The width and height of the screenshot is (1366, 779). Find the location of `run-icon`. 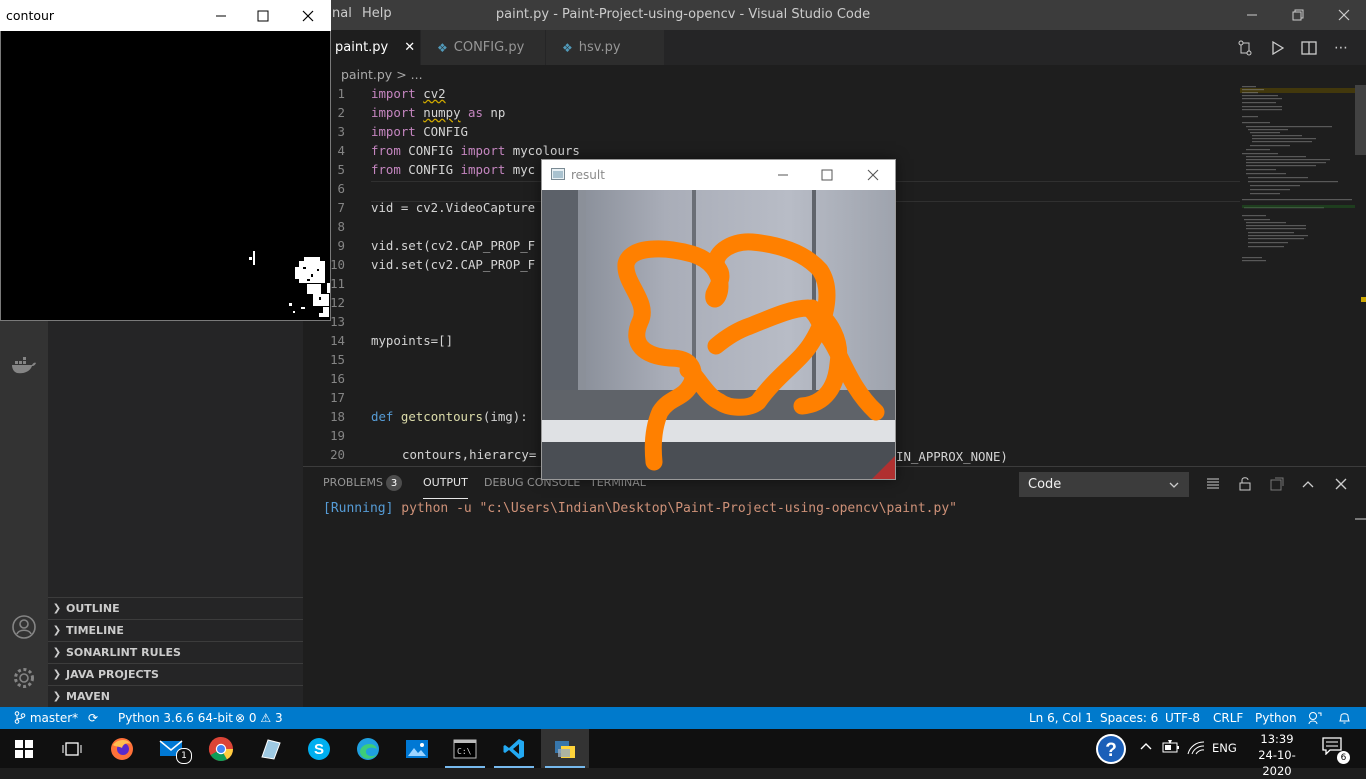

run-icon is located at coordinates (1277, 48).